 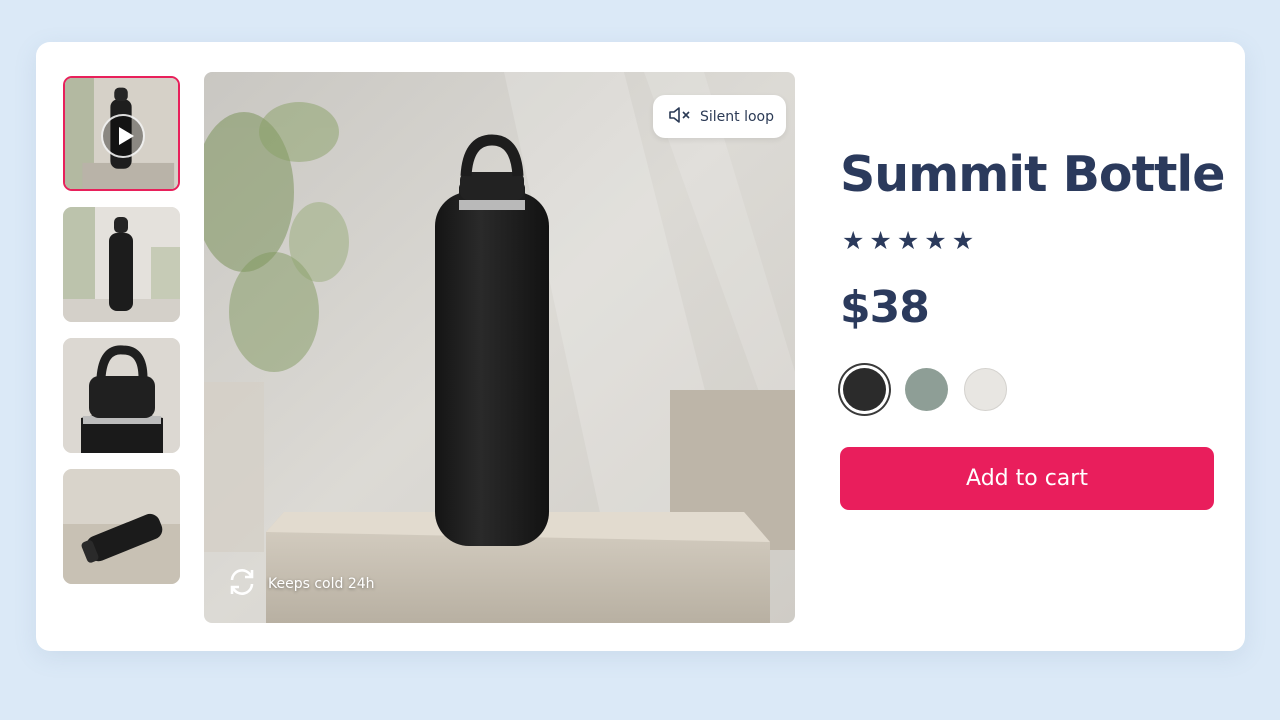 What do you see at coordinates (321, 584) in the screenshot?
I see `feature-label: Keeps cold 24h` at bounding box center [321, 584].